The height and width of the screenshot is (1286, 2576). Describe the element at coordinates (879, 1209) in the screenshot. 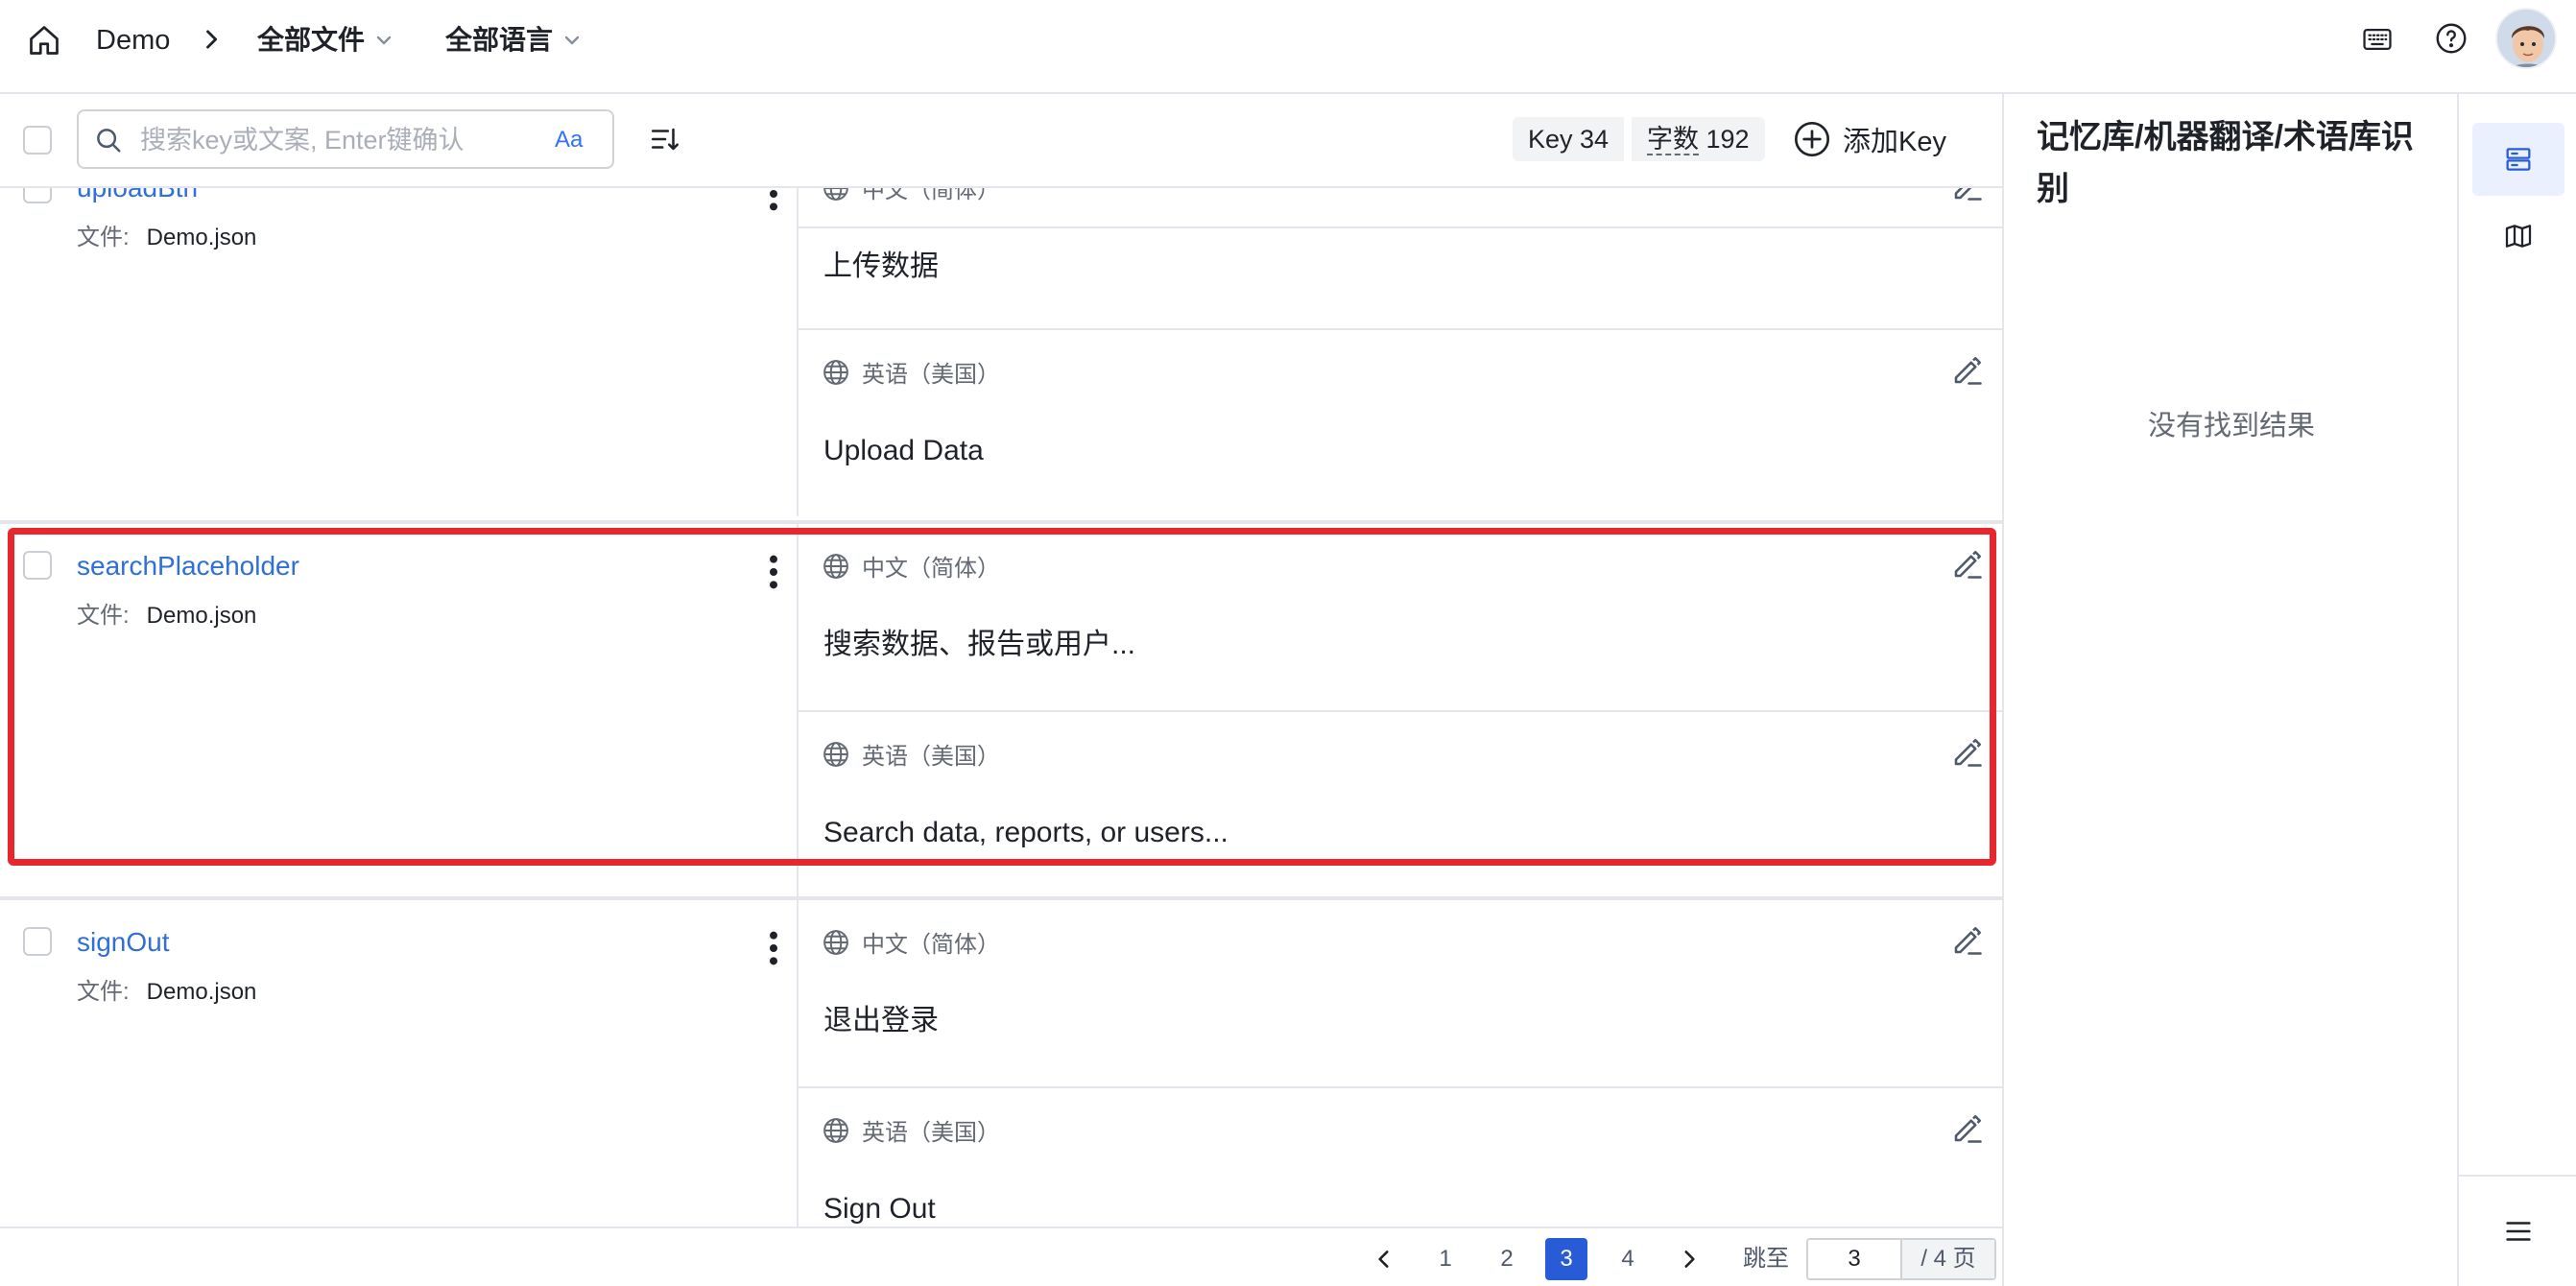

I see `translation-text: Sign Out` at that location.